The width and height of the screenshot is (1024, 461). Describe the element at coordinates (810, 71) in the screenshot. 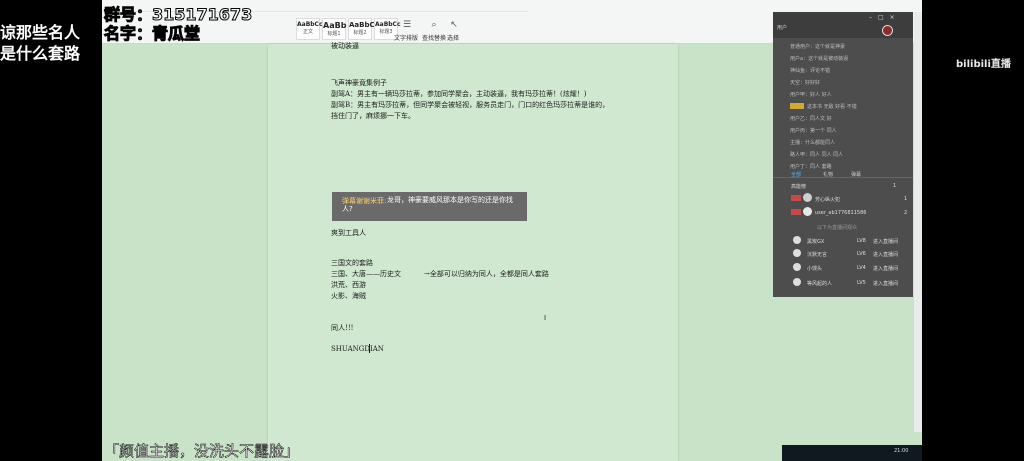

I see `chat-message: 神仙鱼：评论不错` at that location.